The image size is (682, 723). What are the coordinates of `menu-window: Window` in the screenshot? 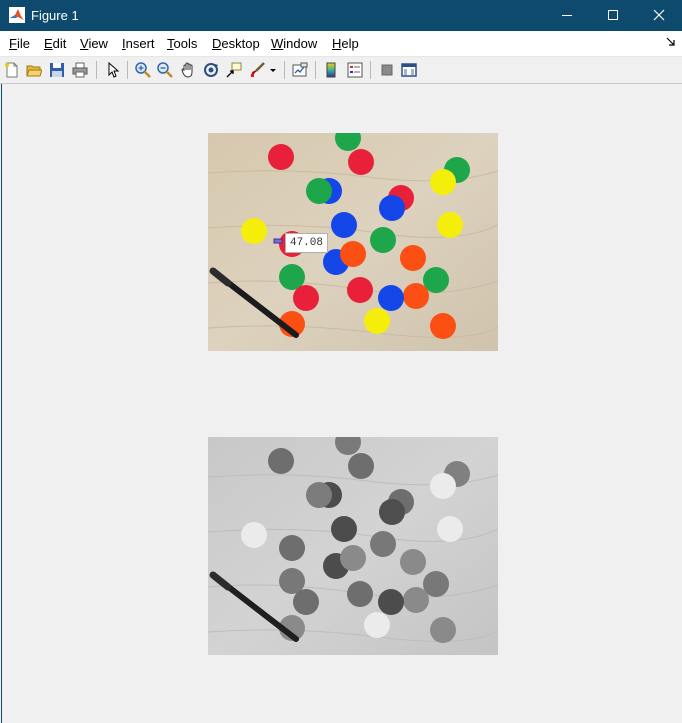 It's located at (294, 43).